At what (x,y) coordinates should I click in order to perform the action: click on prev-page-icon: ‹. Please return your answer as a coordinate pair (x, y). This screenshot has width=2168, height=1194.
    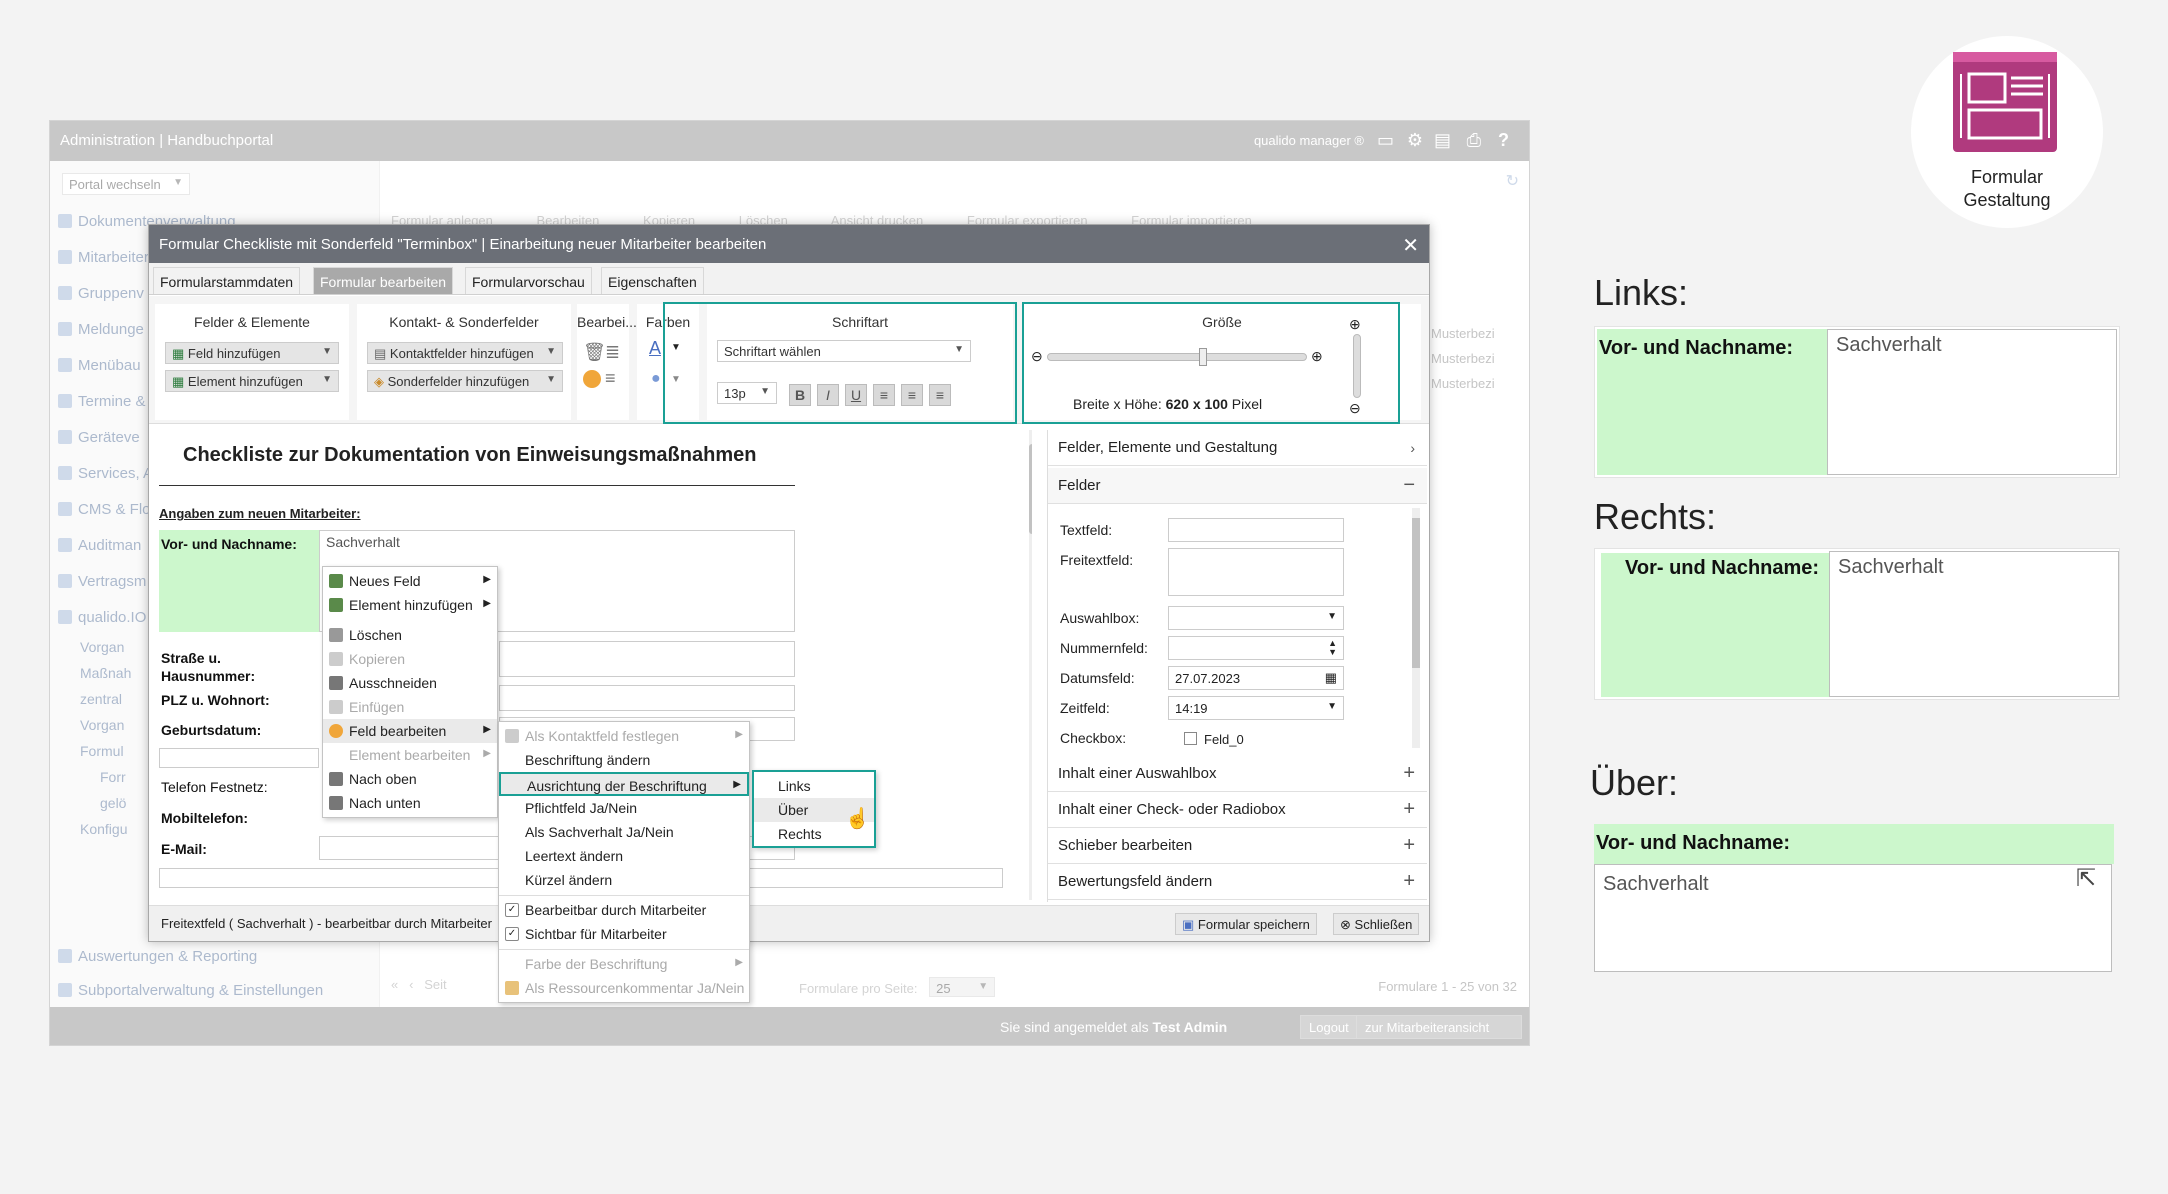
    Looking at the image, I should click on (411, 984).